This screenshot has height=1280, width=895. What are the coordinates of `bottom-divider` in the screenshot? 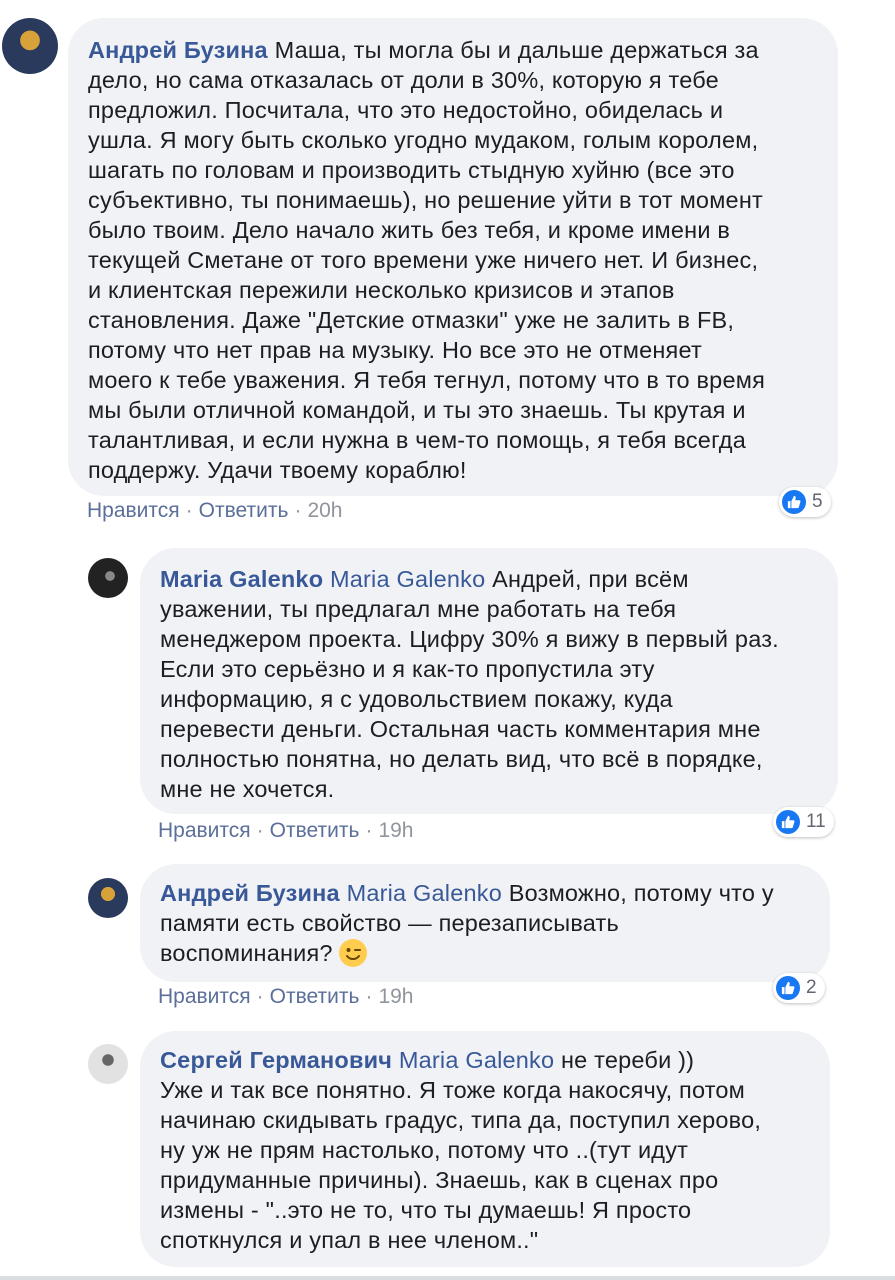 It's located at (447, 1278).